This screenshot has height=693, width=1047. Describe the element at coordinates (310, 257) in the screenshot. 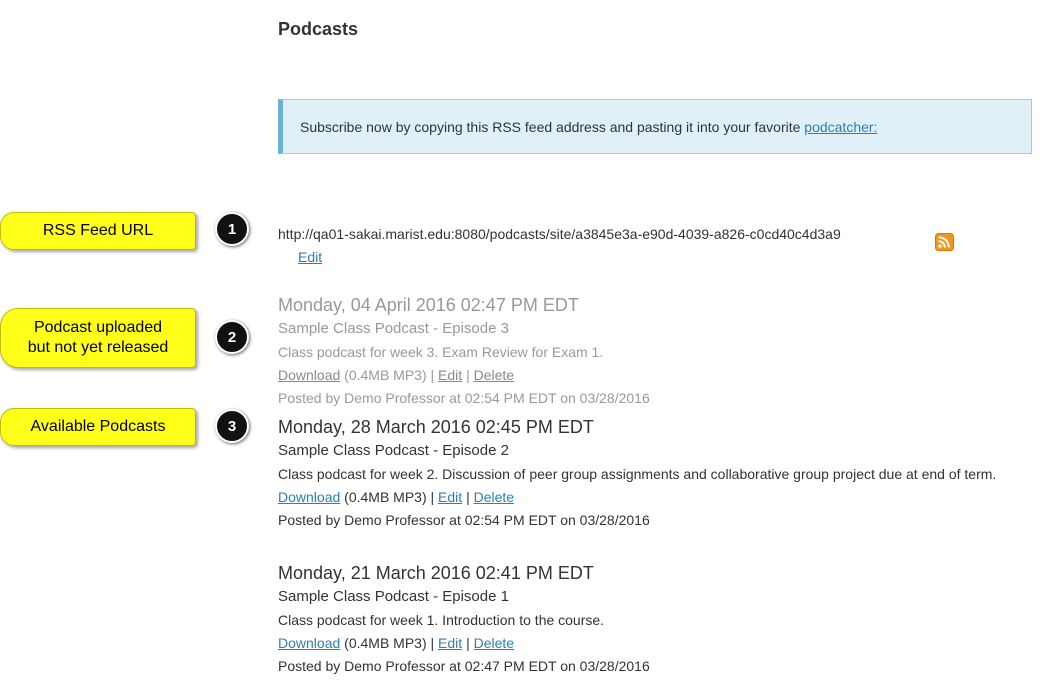

I see `feed-edit-link: Edit` at that location.